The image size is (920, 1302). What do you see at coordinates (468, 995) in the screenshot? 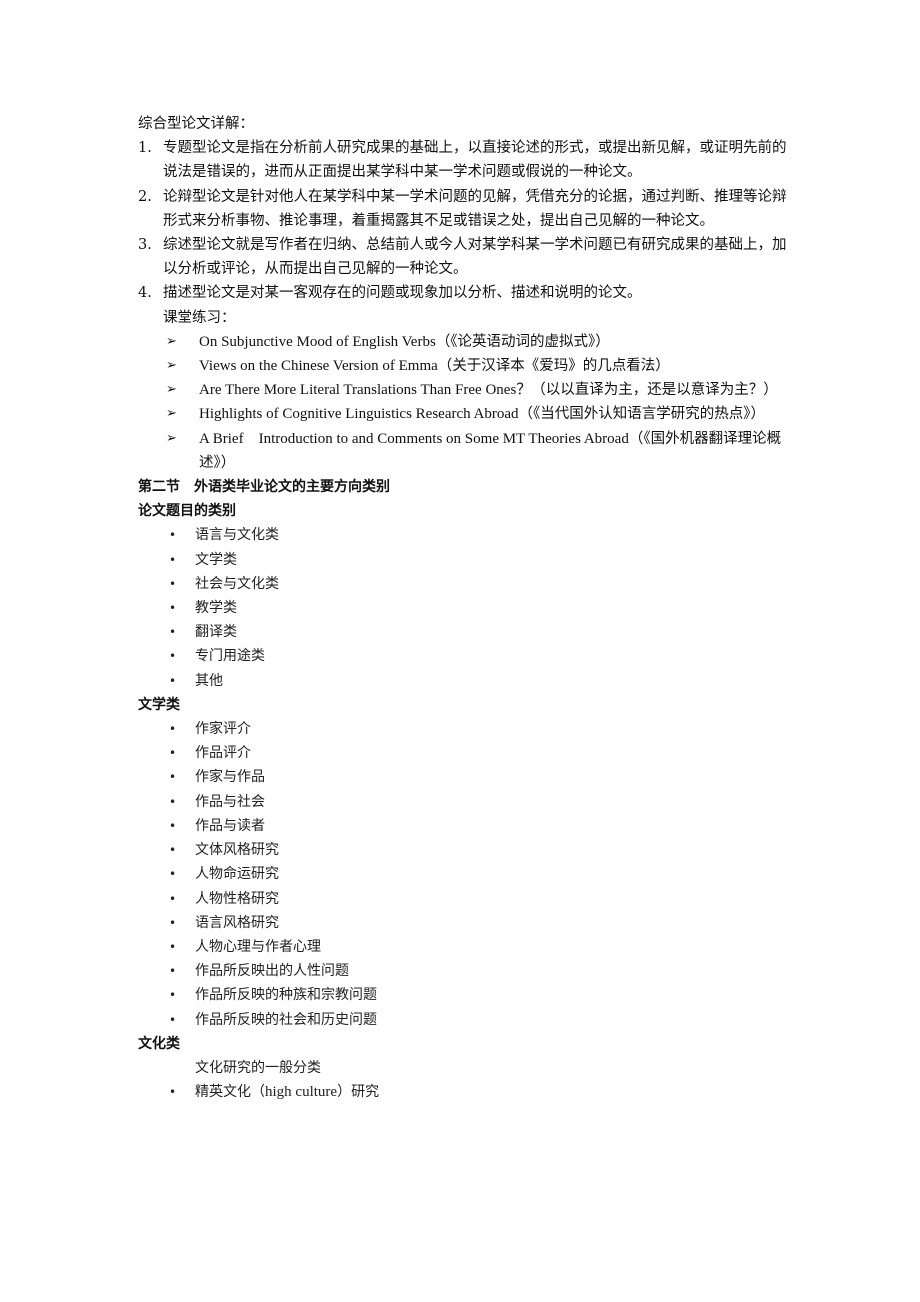
I see `literature-item: • 作品所反映的种族和宗教问题` at bounding box center [468, 995].